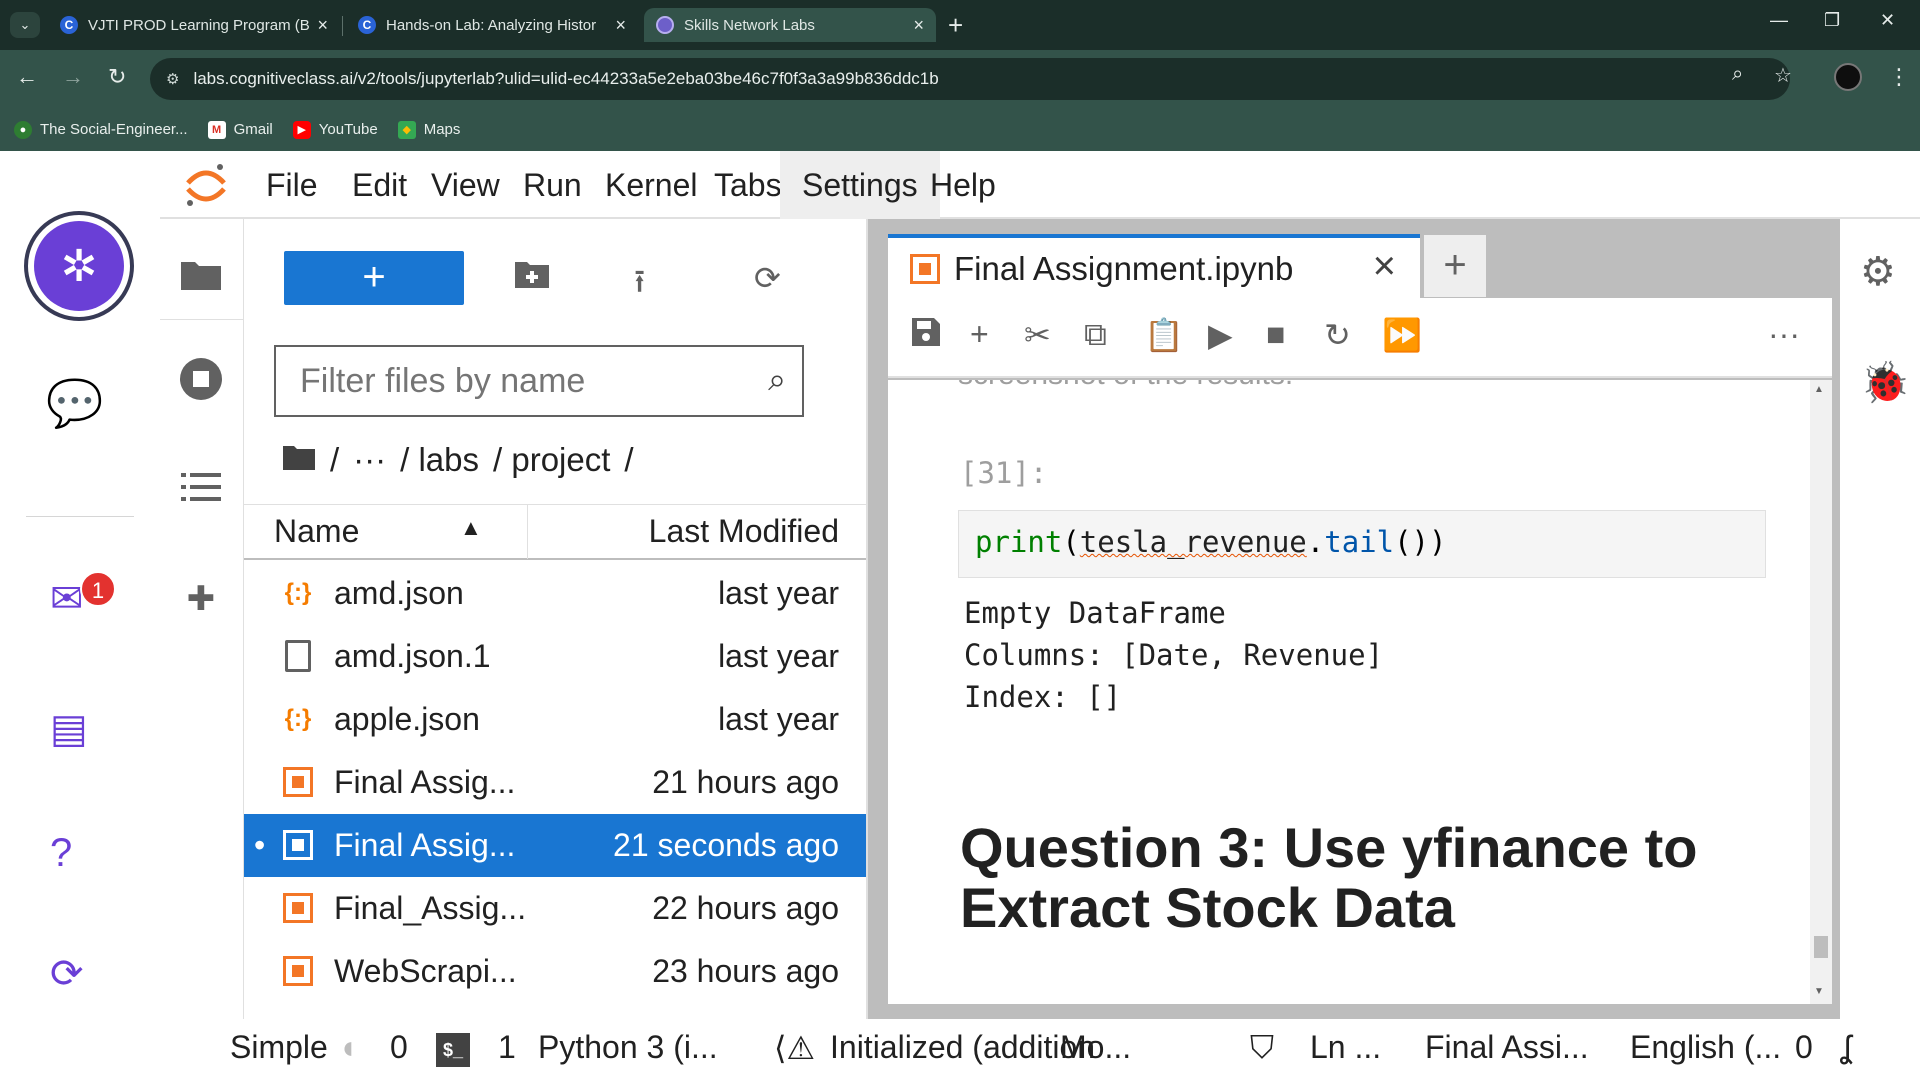 This screenshot has width=1920, height=1080. I want to click on browser-tab-vjti: C VJTI PROD Learning Program (B ×, so click(194, 25).